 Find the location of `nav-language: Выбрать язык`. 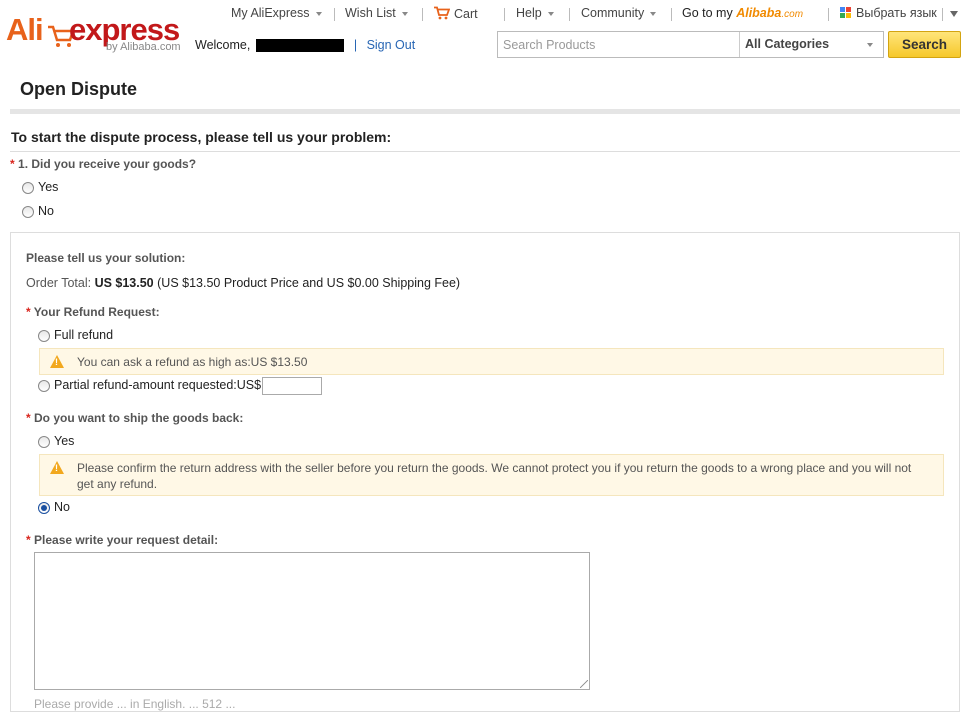

nav-language: Выбрать язык is located at coordinates (888, 13).